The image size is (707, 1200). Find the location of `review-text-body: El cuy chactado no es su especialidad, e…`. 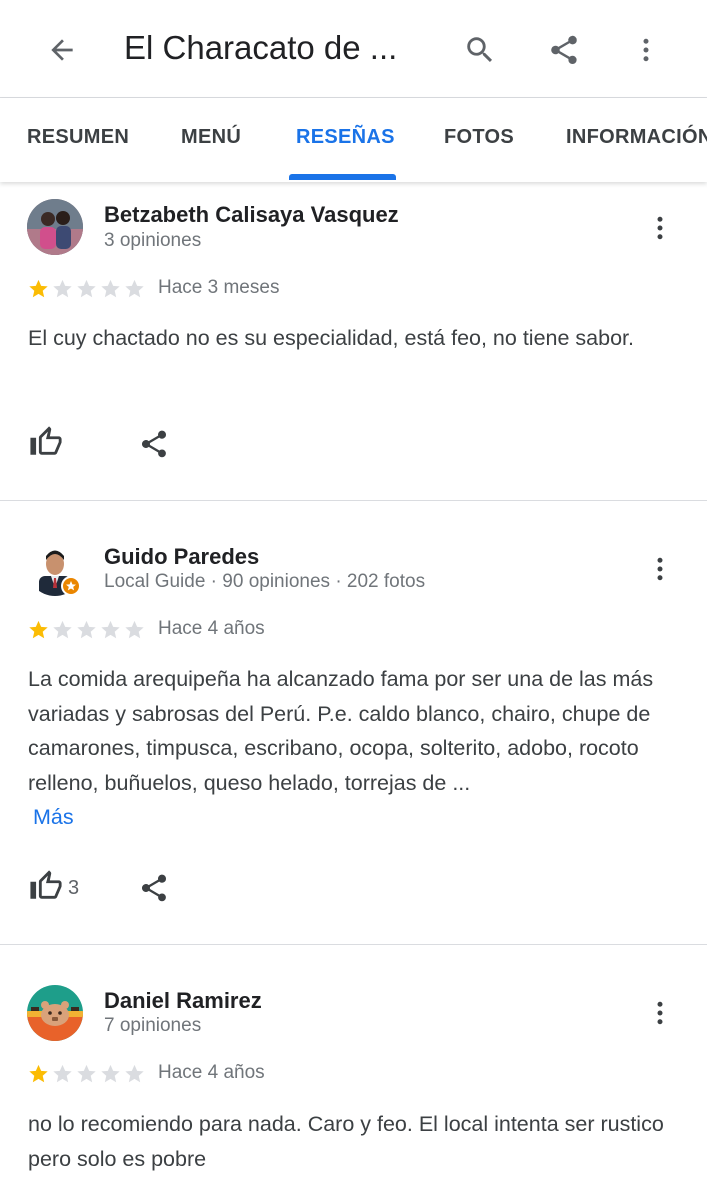

review-text-body: El cuy chactado no es su especialidad, e… is located at coordinates (331, 338).